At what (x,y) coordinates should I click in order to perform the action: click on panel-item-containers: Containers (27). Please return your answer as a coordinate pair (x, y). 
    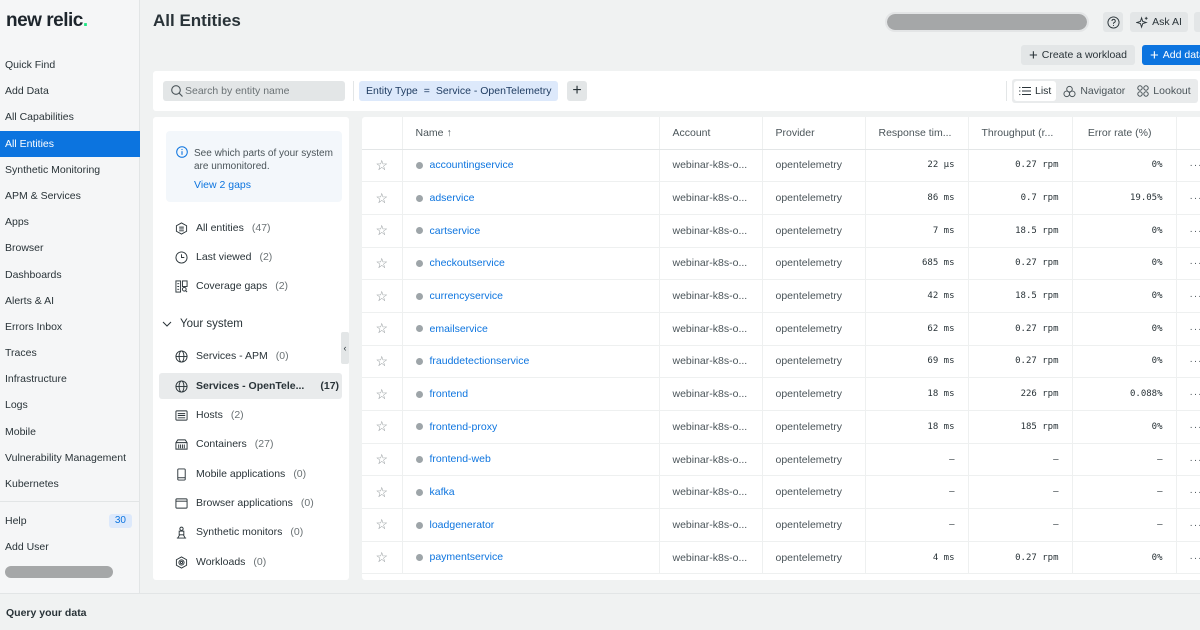
    Looking at the image, I should click on (224, 444).